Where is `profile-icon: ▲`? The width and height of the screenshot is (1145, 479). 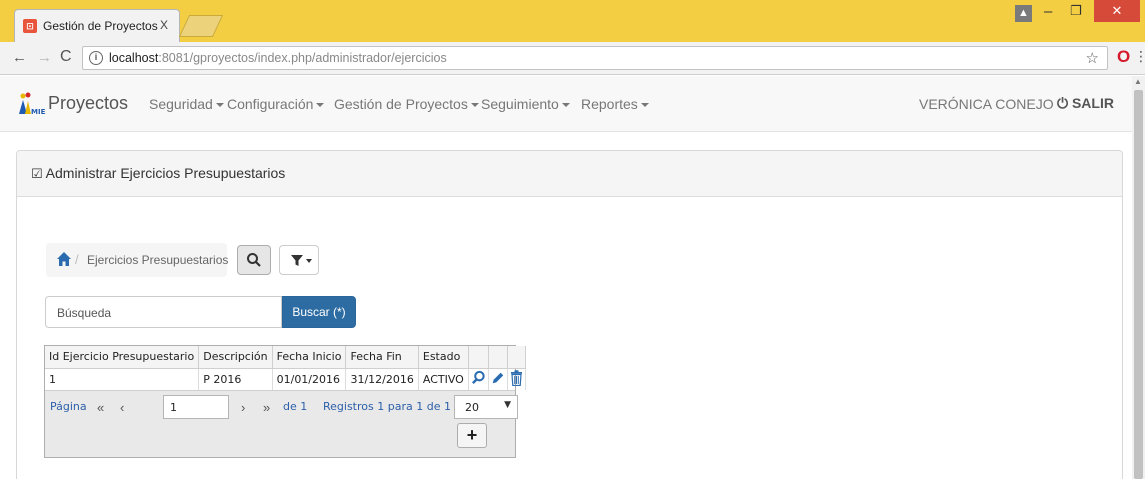 profile-icon: ▲ is located at coordinates (1023, 13).